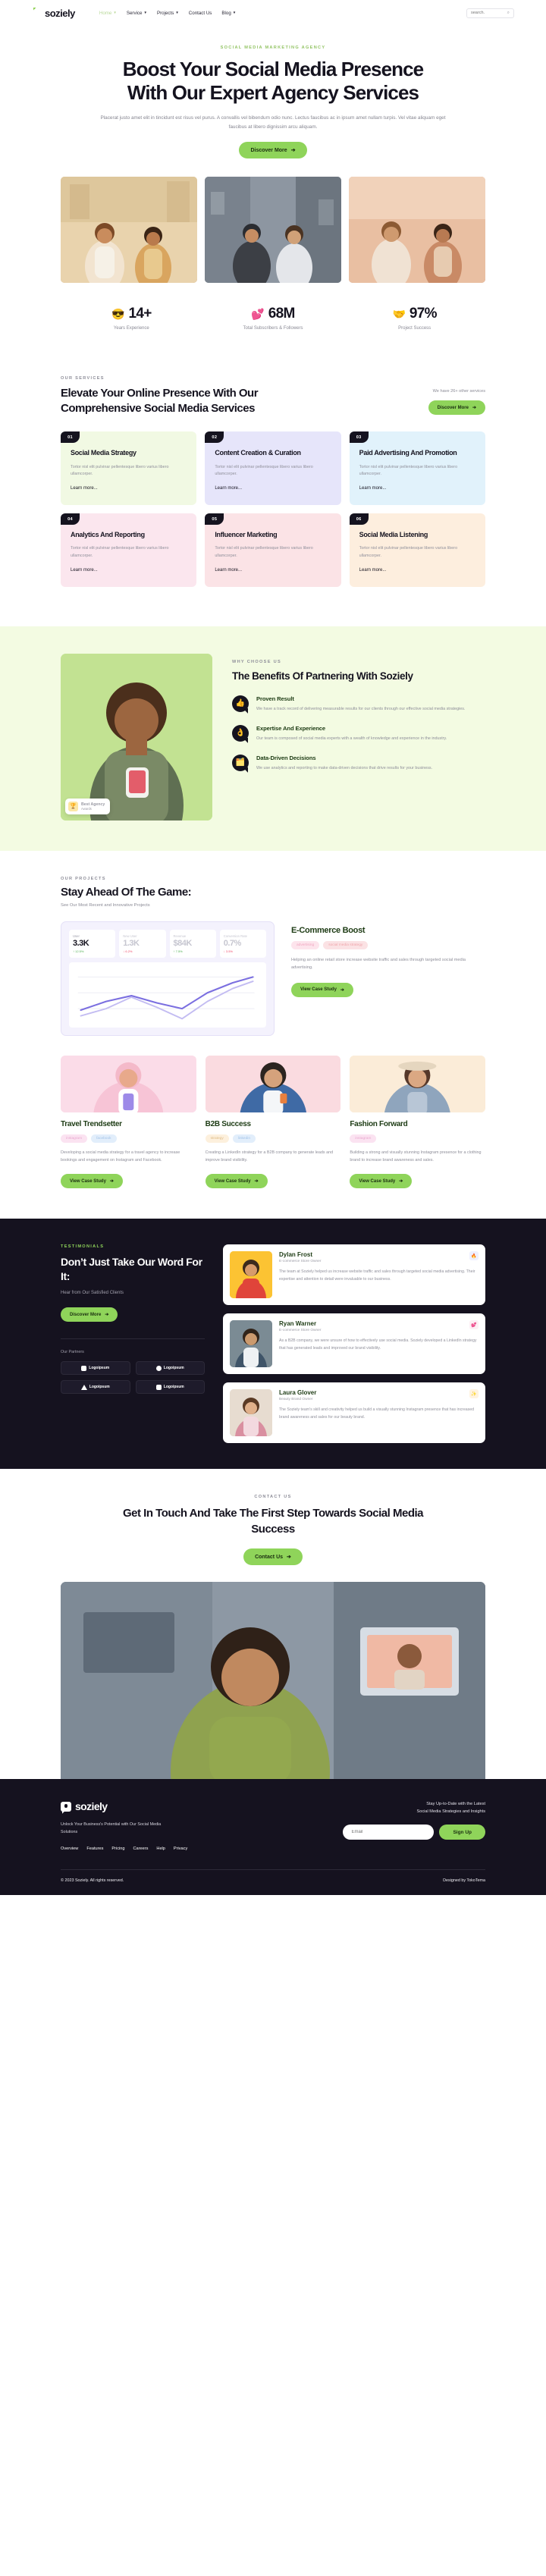 The image size is (546, 2576). I want to click on contact-us-button: Contact Us ➔, so click(273, 1557).